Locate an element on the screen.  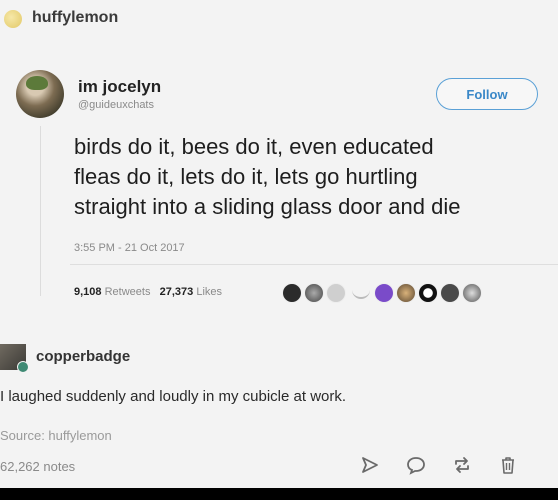
tweet-stats: 9,108 Retweets 27,373 Likes is located at coordinates (148, 292).